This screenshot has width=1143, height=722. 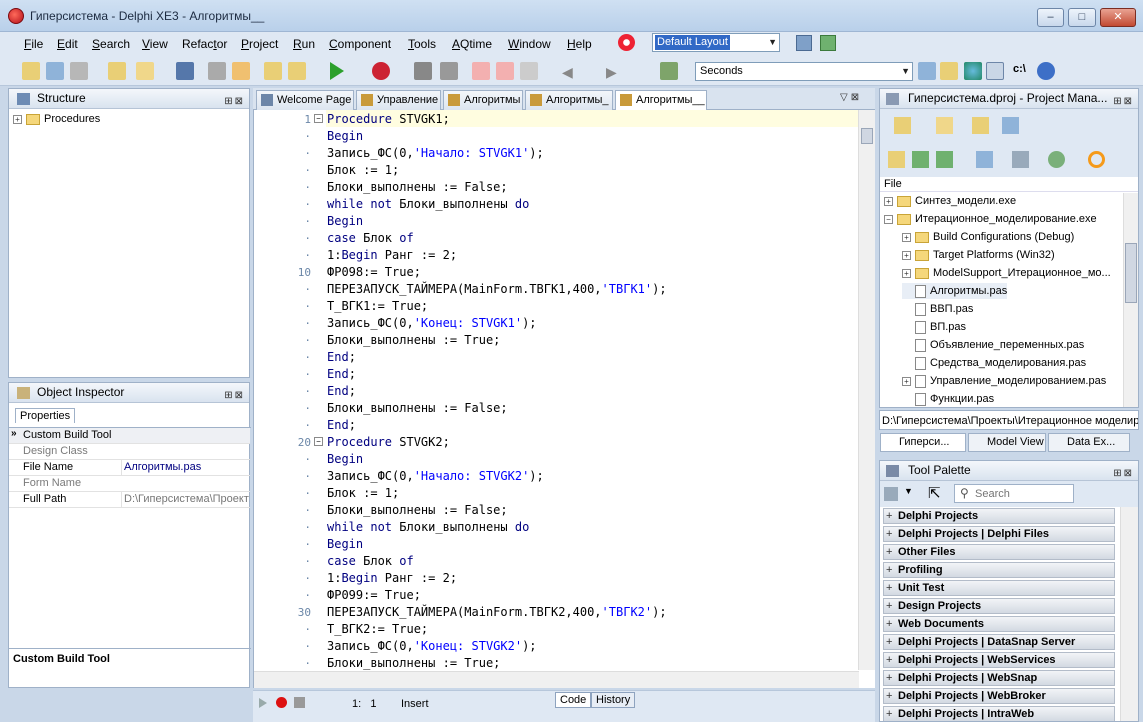 I want to click on file-column-header: File, so click(x=1009, y=185).